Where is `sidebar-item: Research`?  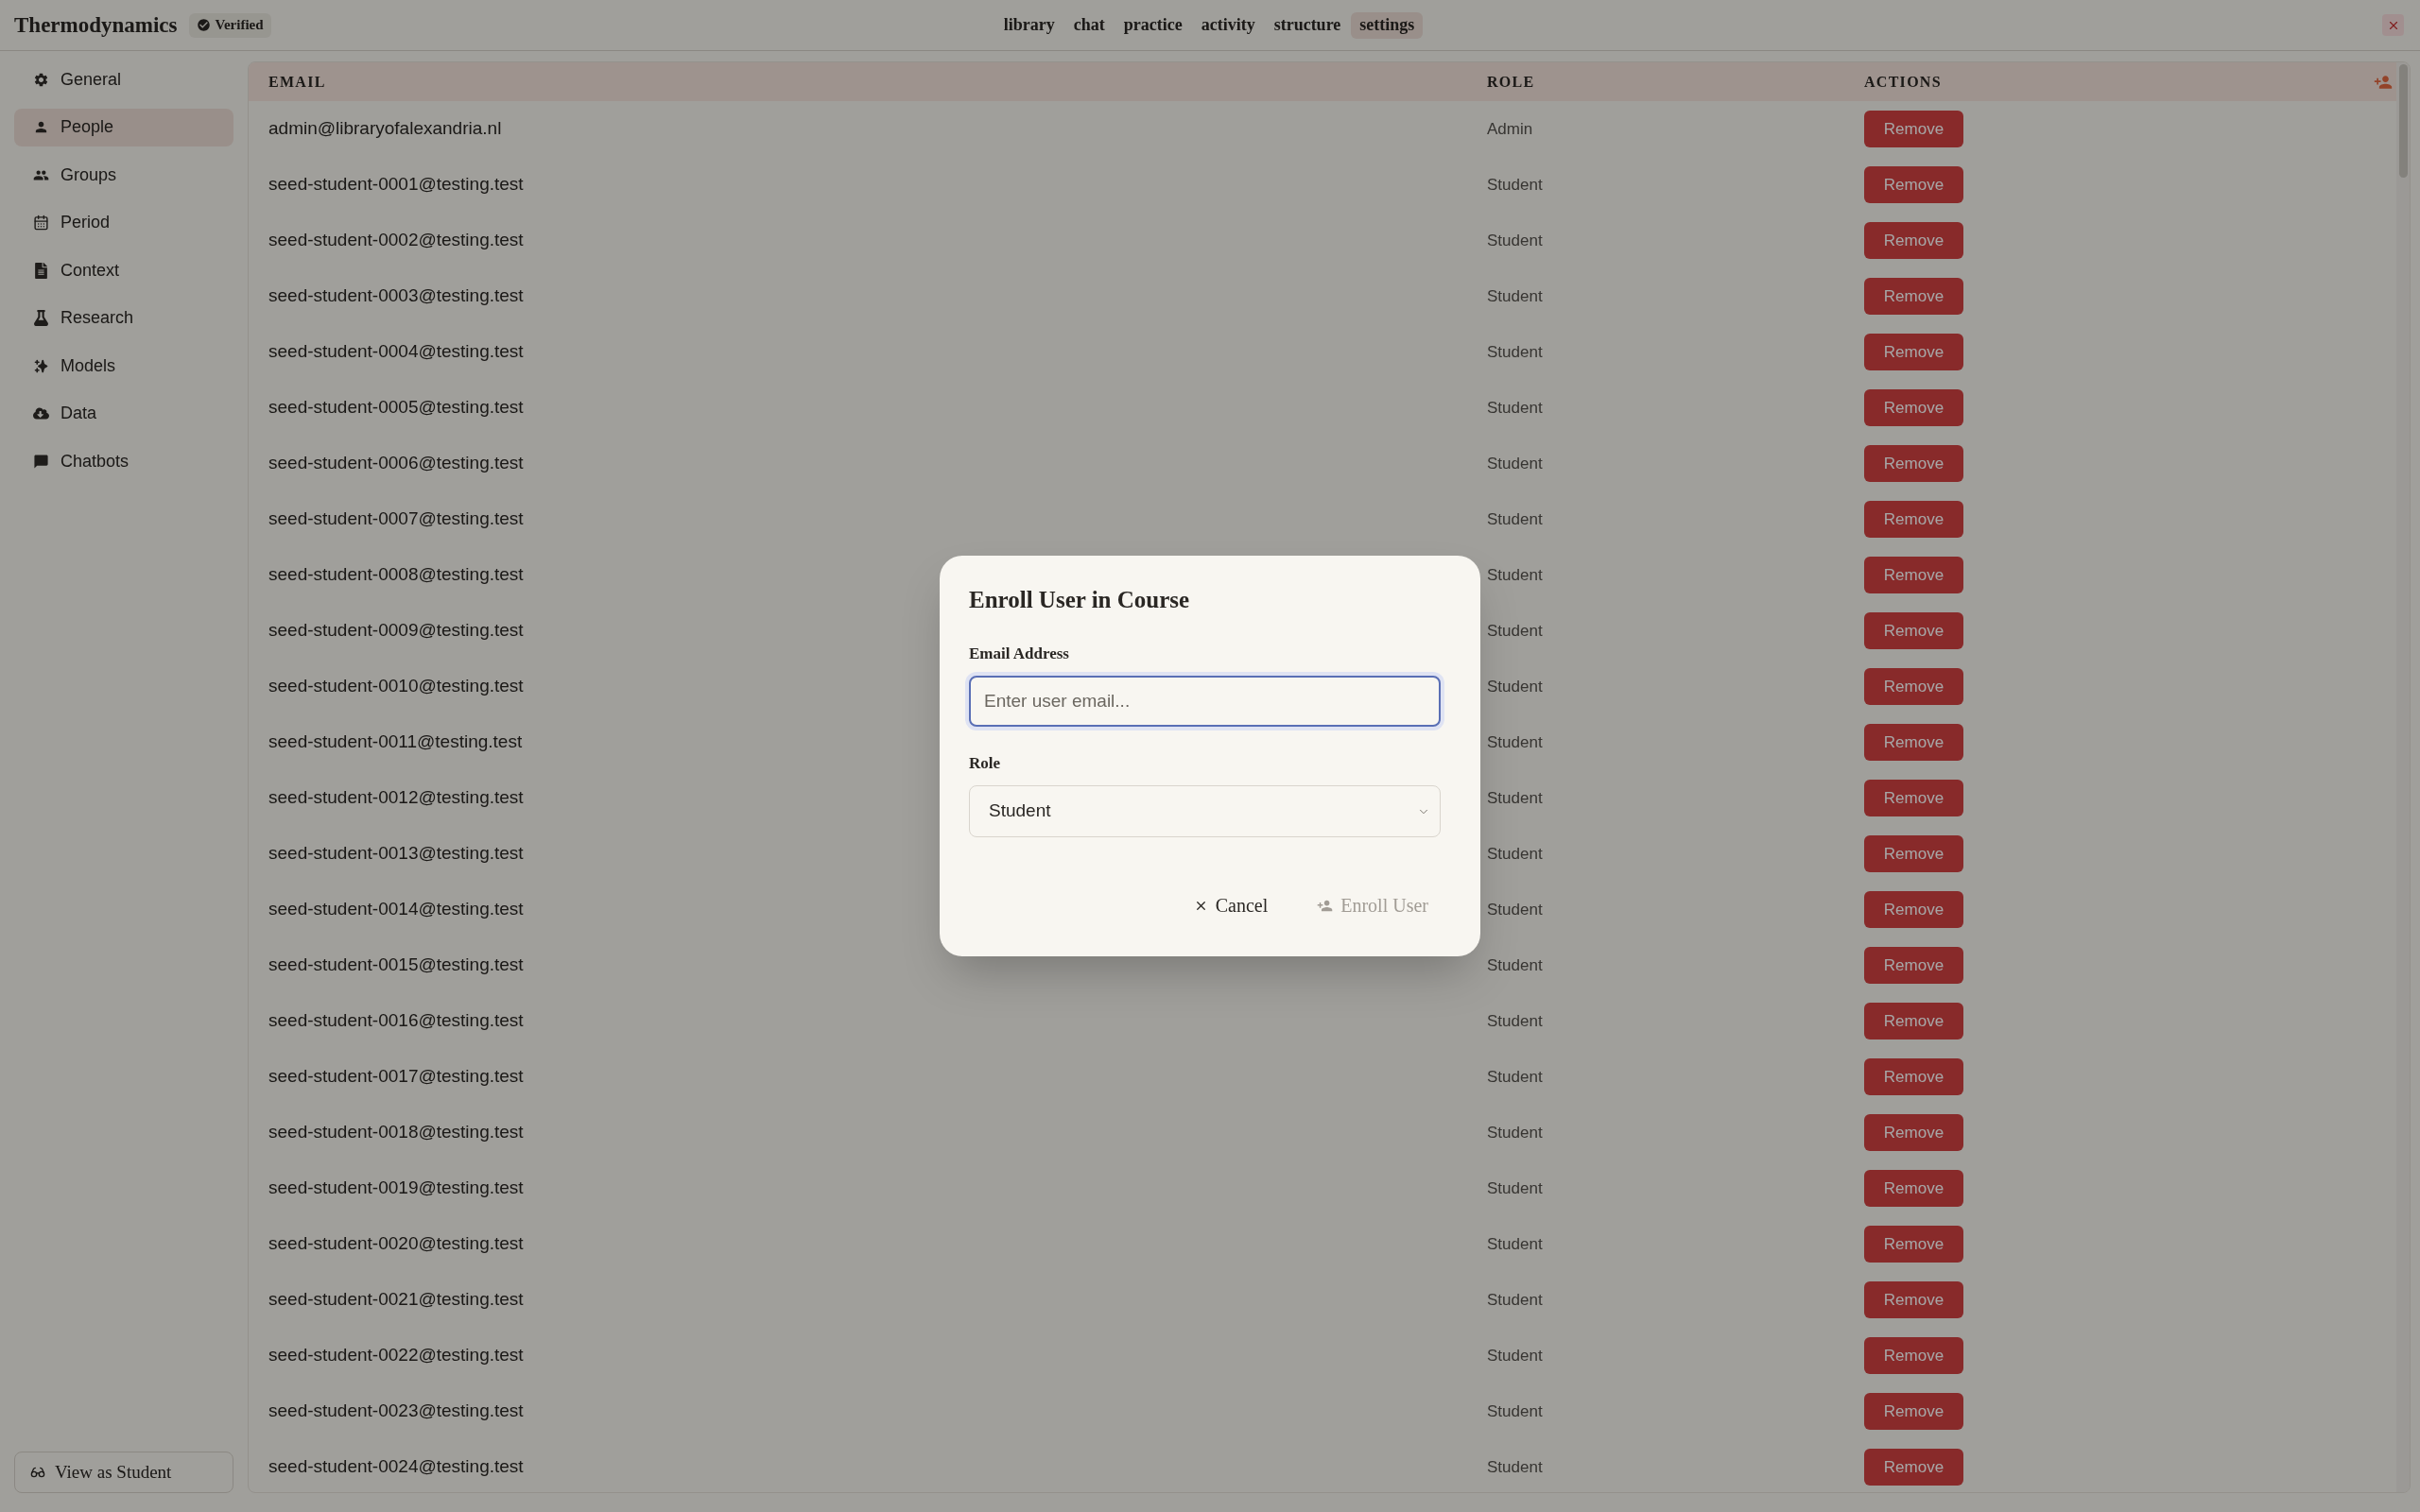
sidebar-item: Research is located at coordinates (123, 318).